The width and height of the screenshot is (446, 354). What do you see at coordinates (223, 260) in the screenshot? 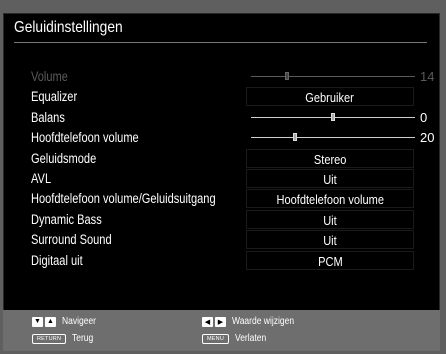
I see `setting-row-digitaal-uit: Digitaal uit PCM` at bounding box center [223, 260].